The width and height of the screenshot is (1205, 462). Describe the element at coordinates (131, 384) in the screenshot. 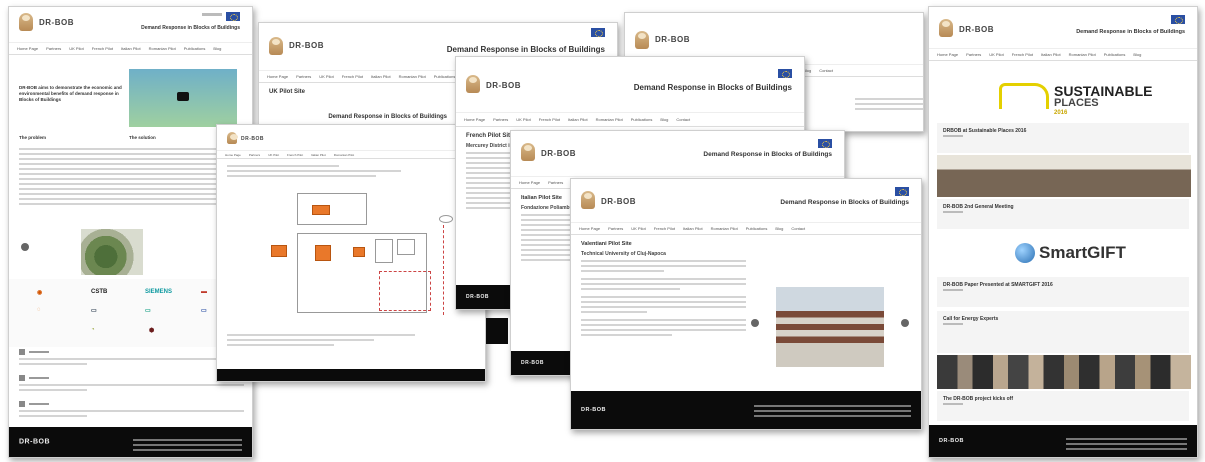

I see `blog-posts` at that location.